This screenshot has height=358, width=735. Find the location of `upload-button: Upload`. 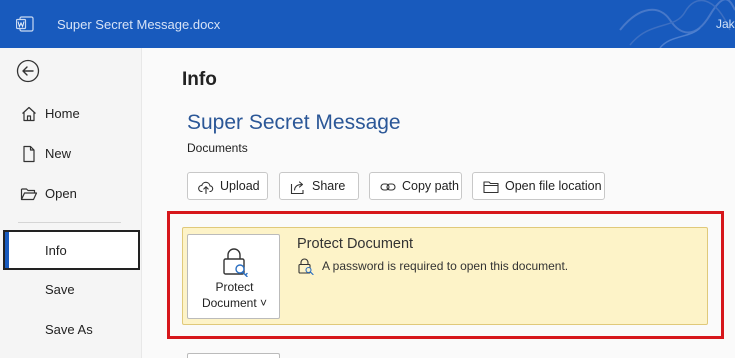

upload-button: Upload is located at coordinates (227, 186).